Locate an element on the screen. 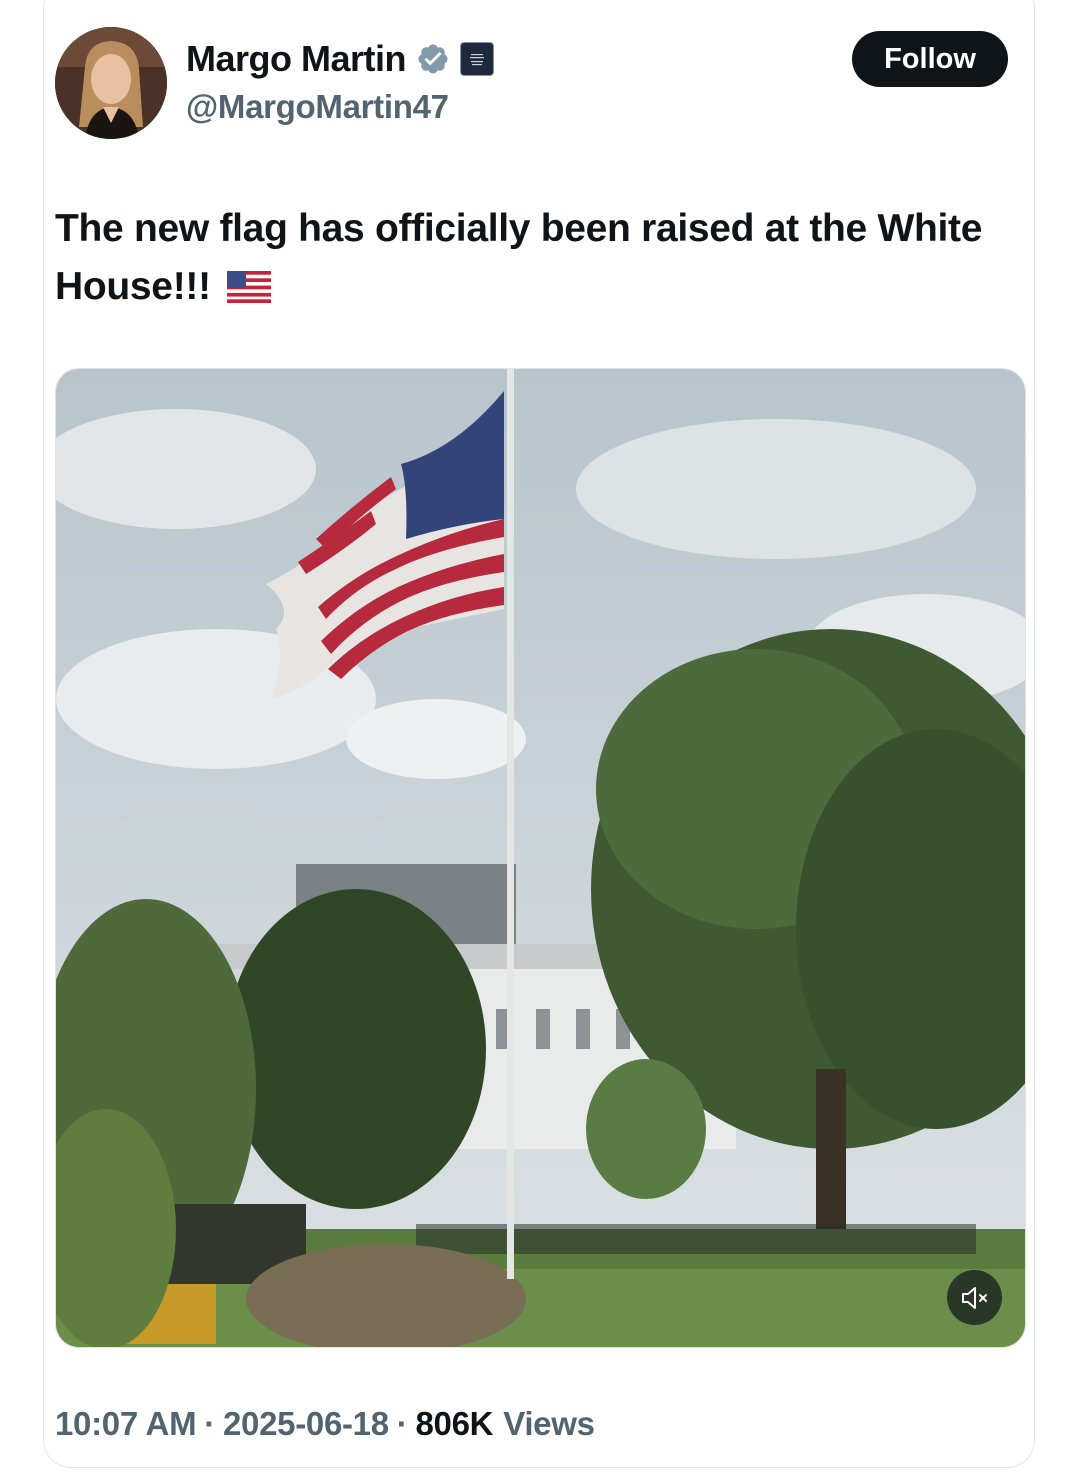 This screenshot has width=1080, height=1473. views-label: Views is located at coordinates (549, 1424).